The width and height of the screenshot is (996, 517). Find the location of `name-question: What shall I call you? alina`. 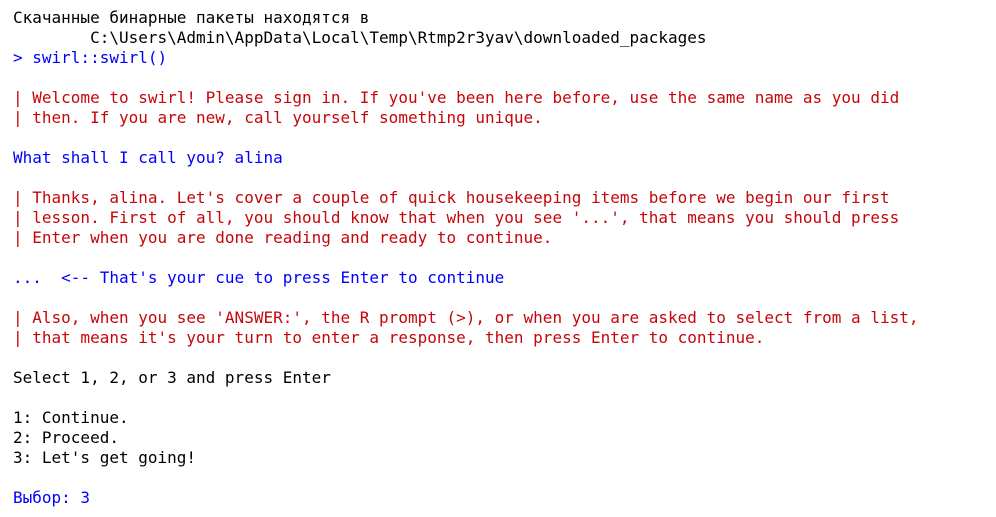

name-question: What shall I call you? alina is located at coordinates (148, 157).